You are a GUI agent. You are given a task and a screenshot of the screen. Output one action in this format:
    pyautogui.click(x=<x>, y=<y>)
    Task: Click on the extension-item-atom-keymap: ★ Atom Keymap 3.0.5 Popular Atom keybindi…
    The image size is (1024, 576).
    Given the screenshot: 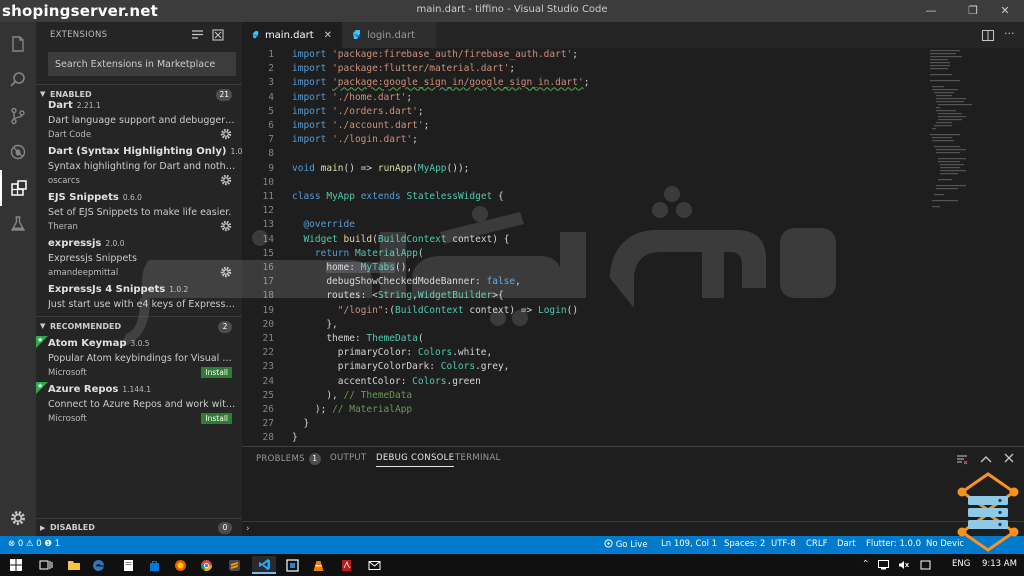 What is the action you would take?
    pyautogui.click(x=139, y=359)
    